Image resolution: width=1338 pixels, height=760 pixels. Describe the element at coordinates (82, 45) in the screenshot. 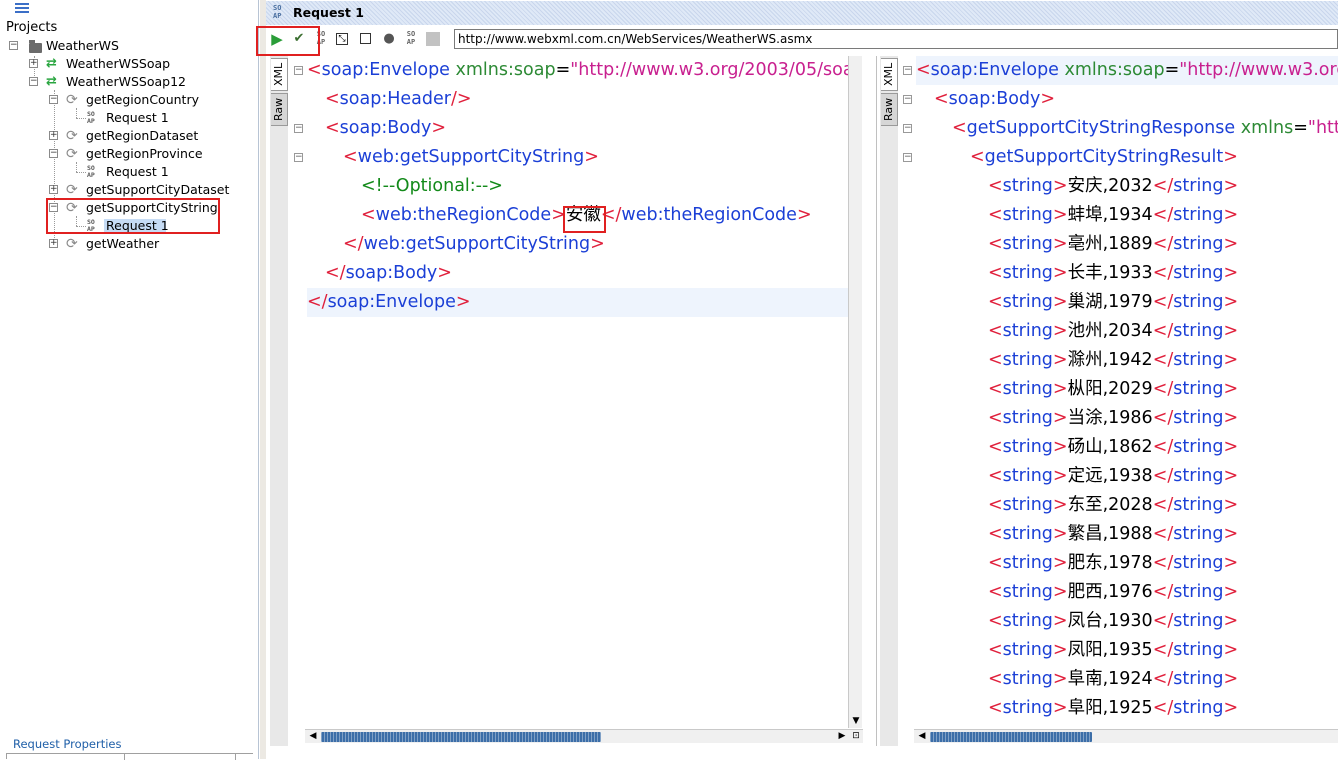

I see `project-name: WeatherWS` at that location.